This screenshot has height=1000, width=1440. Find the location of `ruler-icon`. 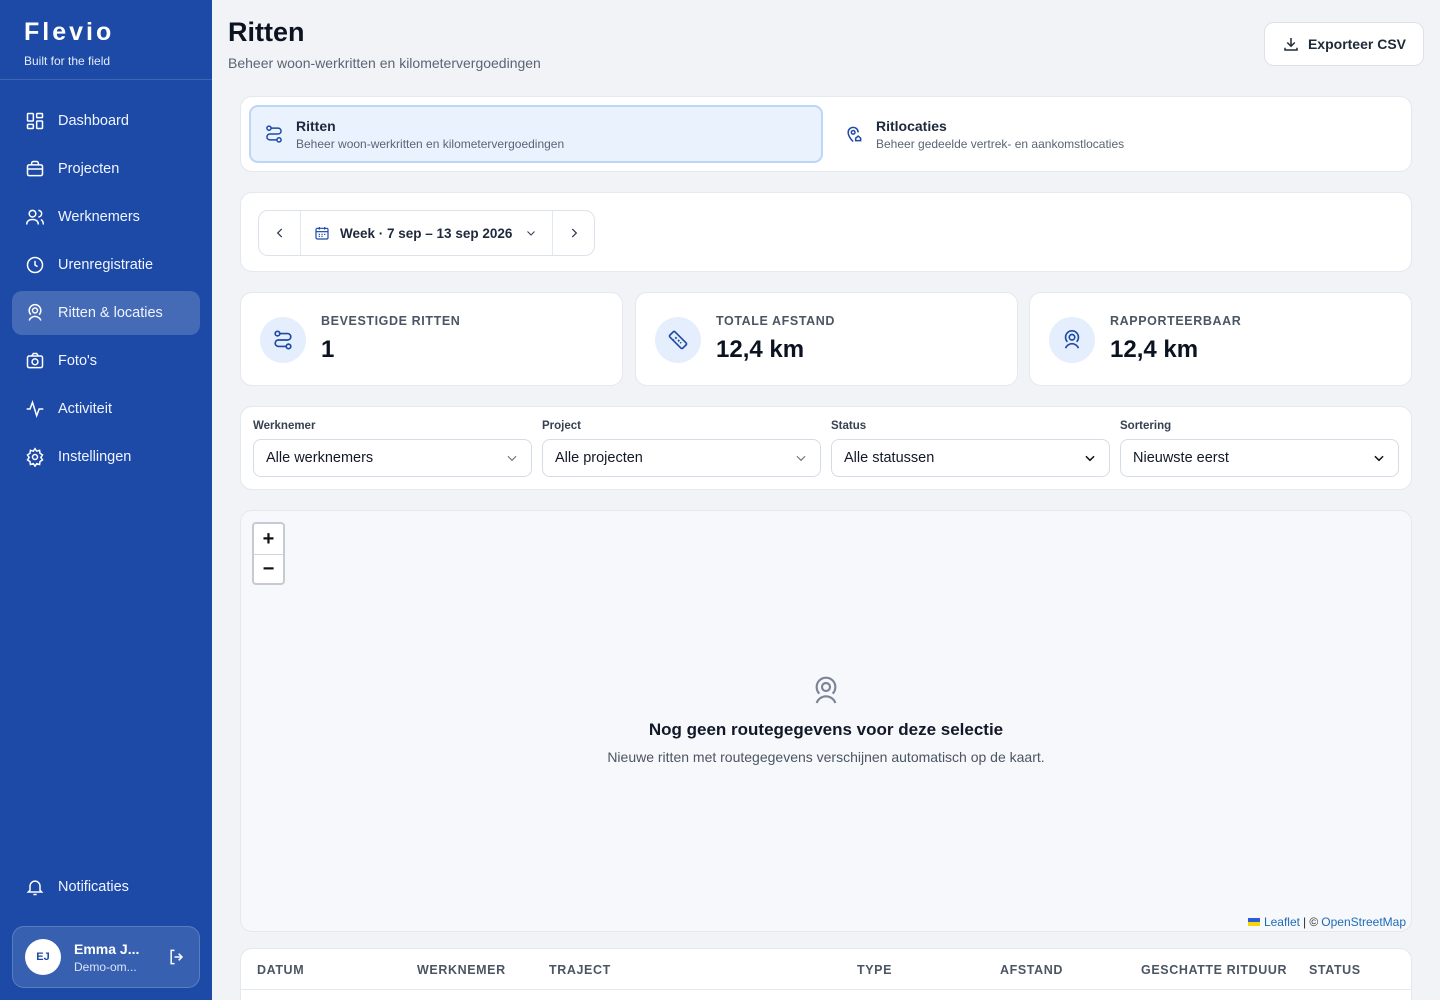

ruler-icon is located at coordinates (678, 340).